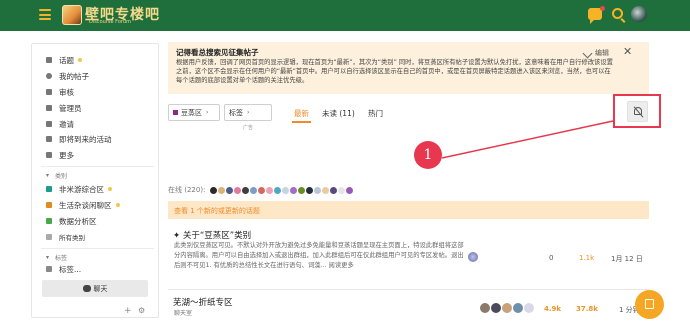 The height and width of the screenshot is (332, 690). What do you see at coordinates (111, 15) in the screenshot?
I see `site-logo: 壁吧专楼吧 Discourse Forum` at bounding box center [111, 15].